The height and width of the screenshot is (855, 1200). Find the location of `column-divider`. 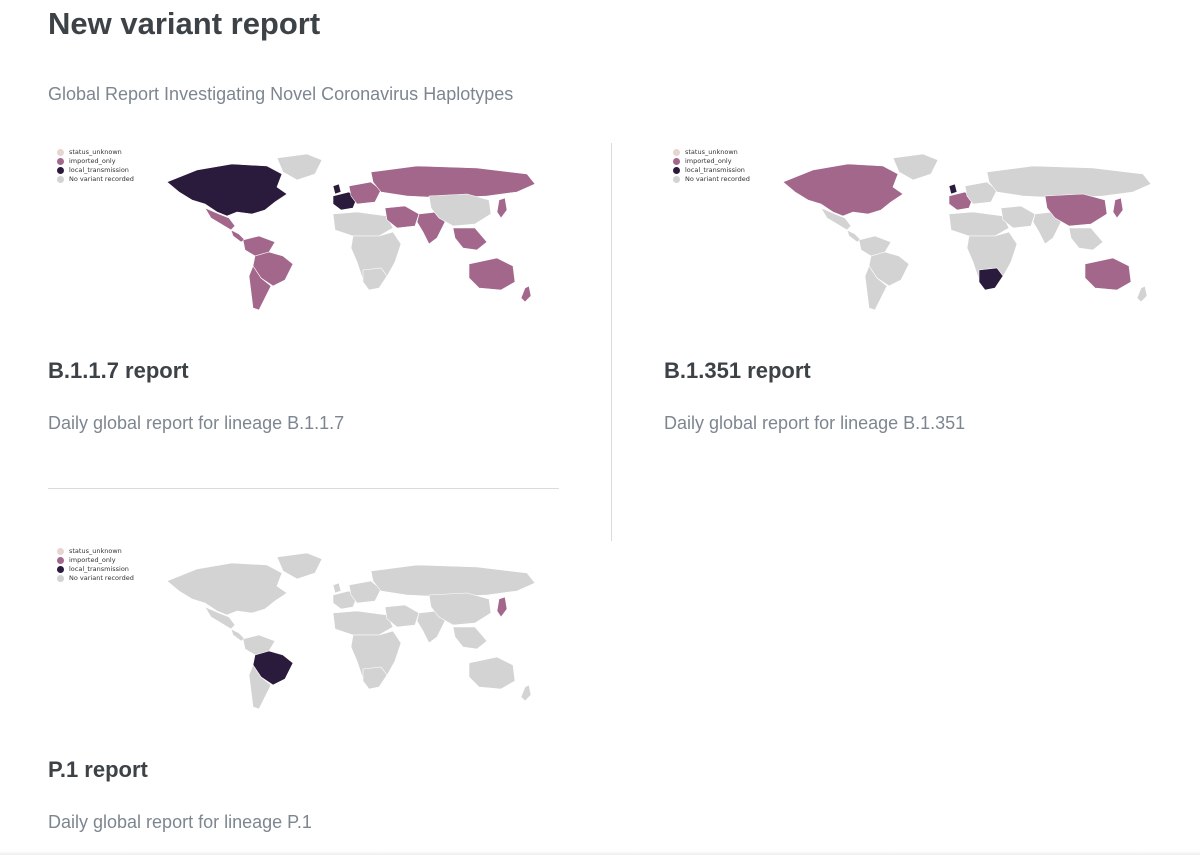

column-divider is located at coordinates (611, 342).